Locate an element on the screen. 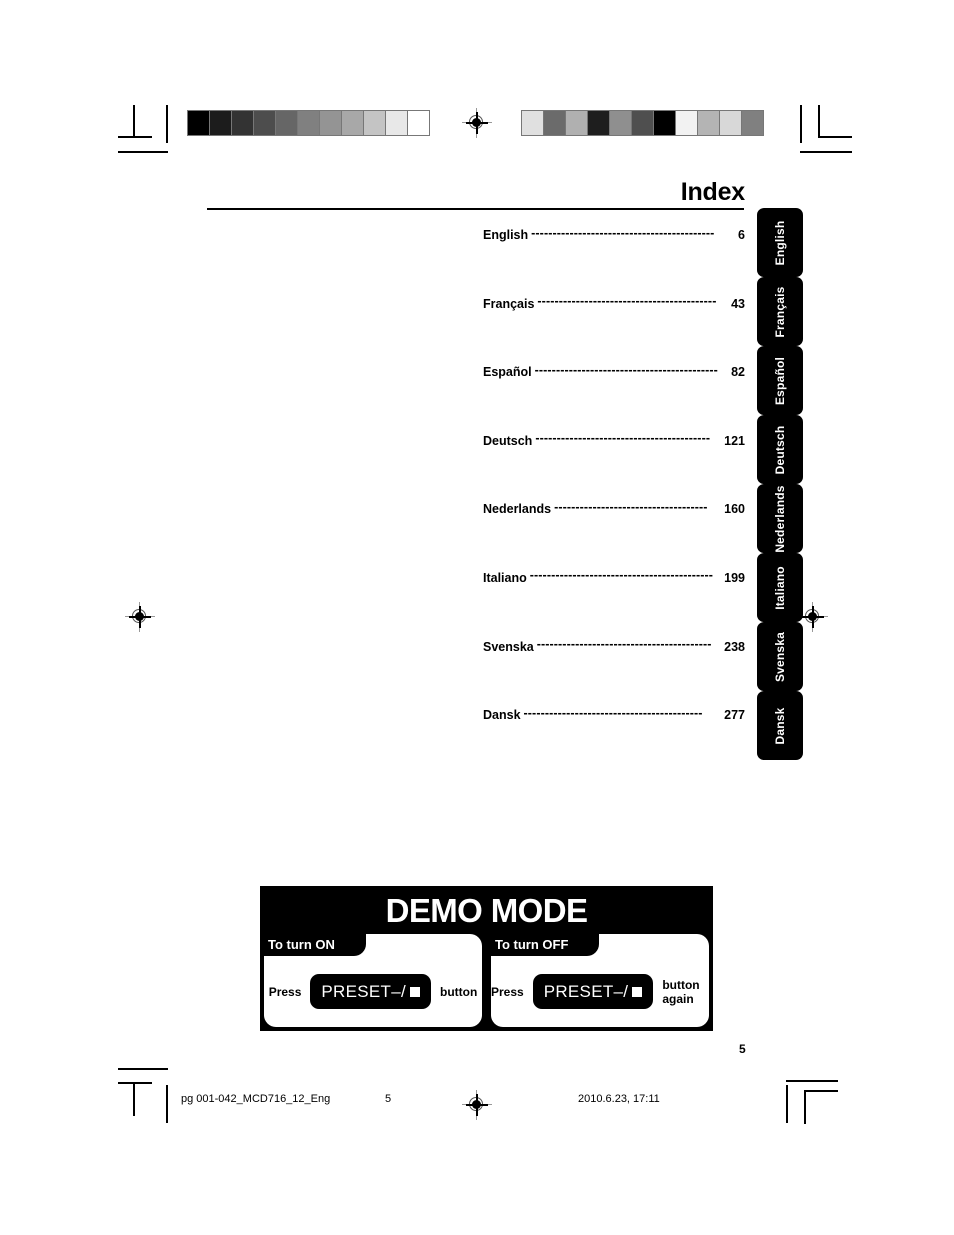 Image resolution: width=954 pixels, height=1235 pixels. turn-on-after-text: button is located at coordinates (459, 991).